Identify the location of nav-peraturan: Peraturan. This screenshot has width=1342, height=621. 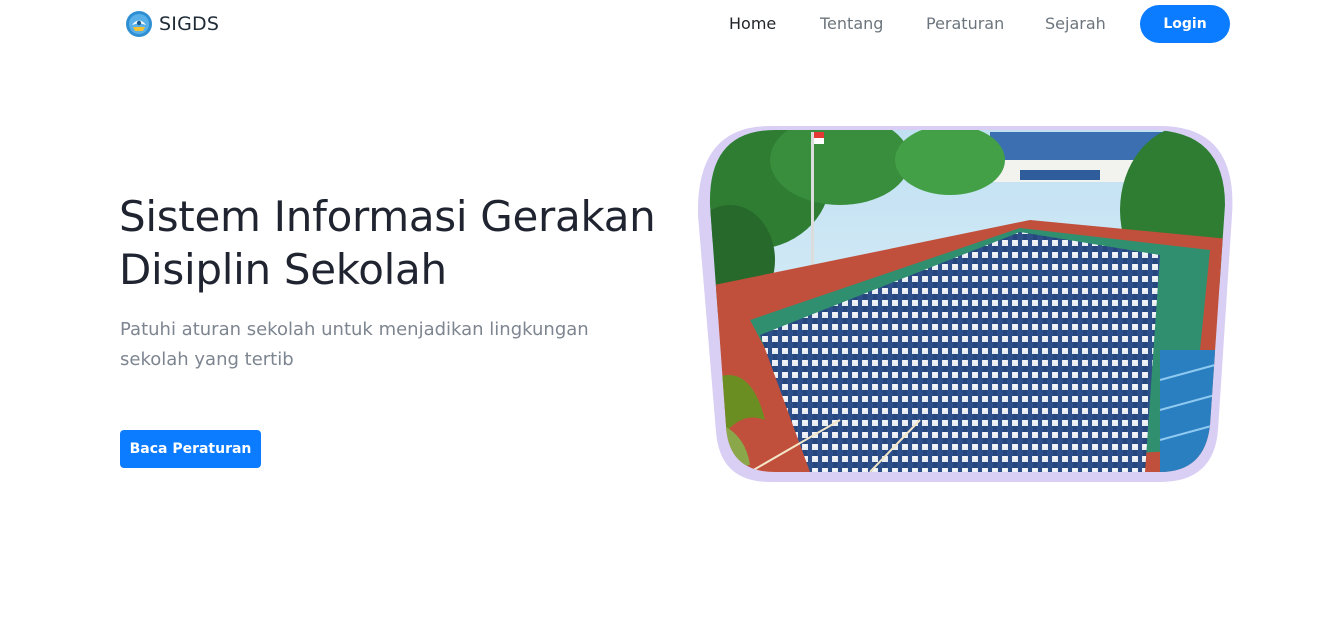
(965, 23).